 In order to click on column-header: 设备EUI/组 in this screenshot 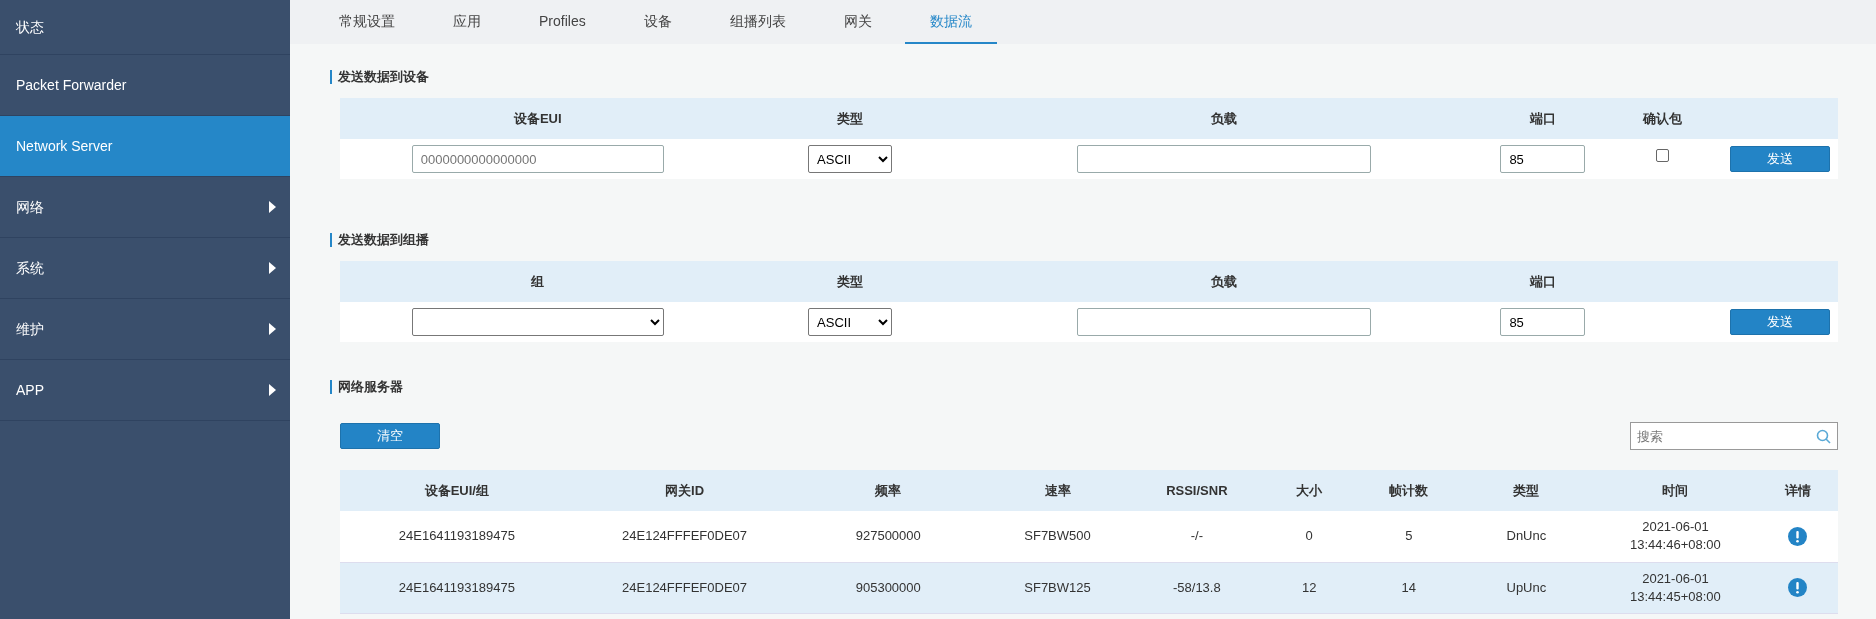, I will do `click(456, 490)`.